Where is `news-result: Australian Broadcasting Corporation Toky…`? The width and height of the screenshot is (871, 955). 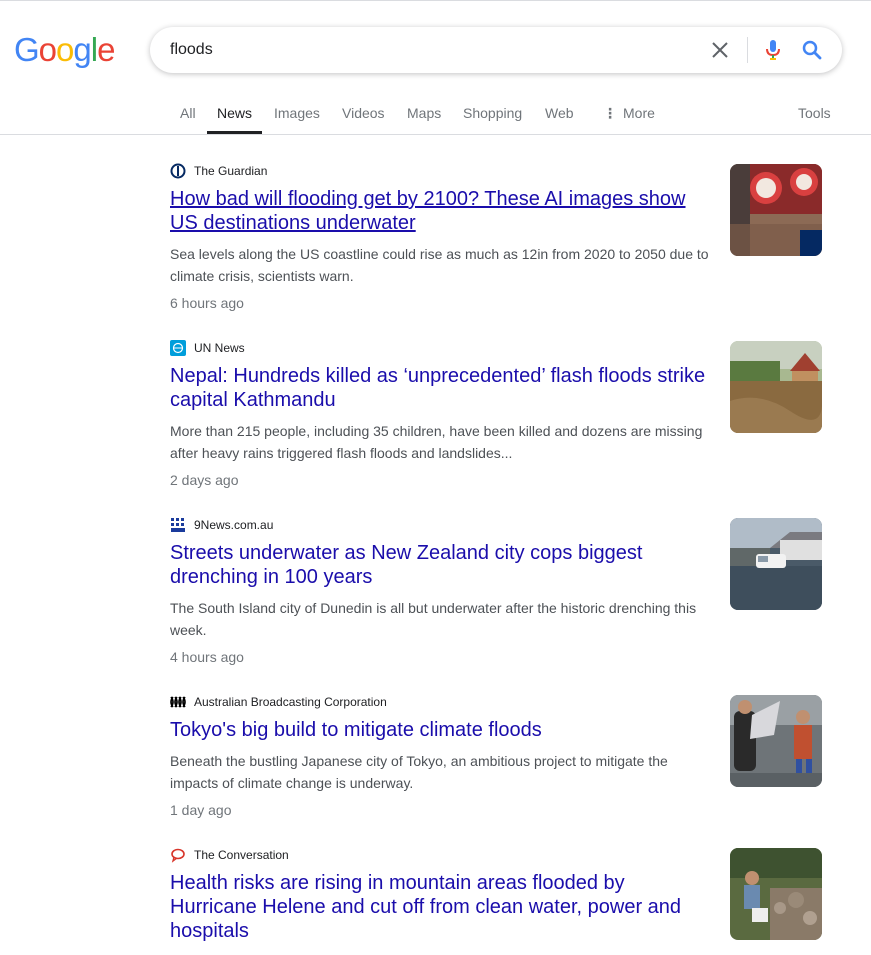
news-result: Australian Broadcasting Corporation Toky… is located at coordinates (496, 756).